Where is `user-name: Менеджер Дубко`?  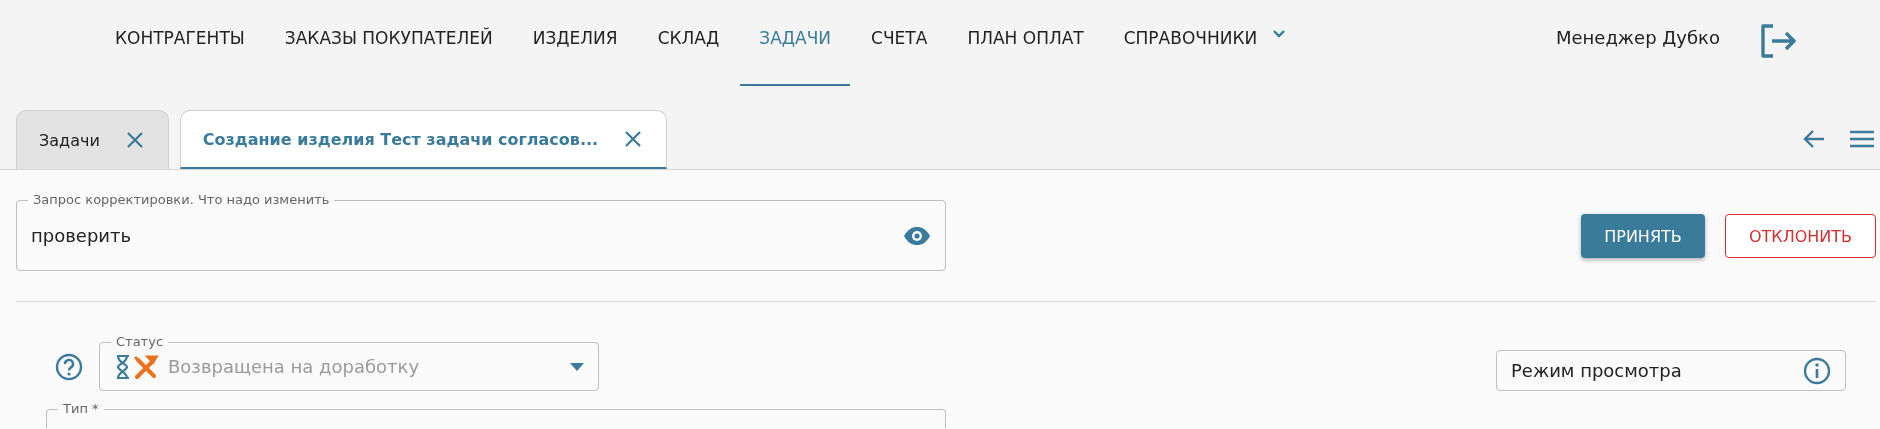 user-name: Менеджер Дубко is located at coordinates (1637, 37).